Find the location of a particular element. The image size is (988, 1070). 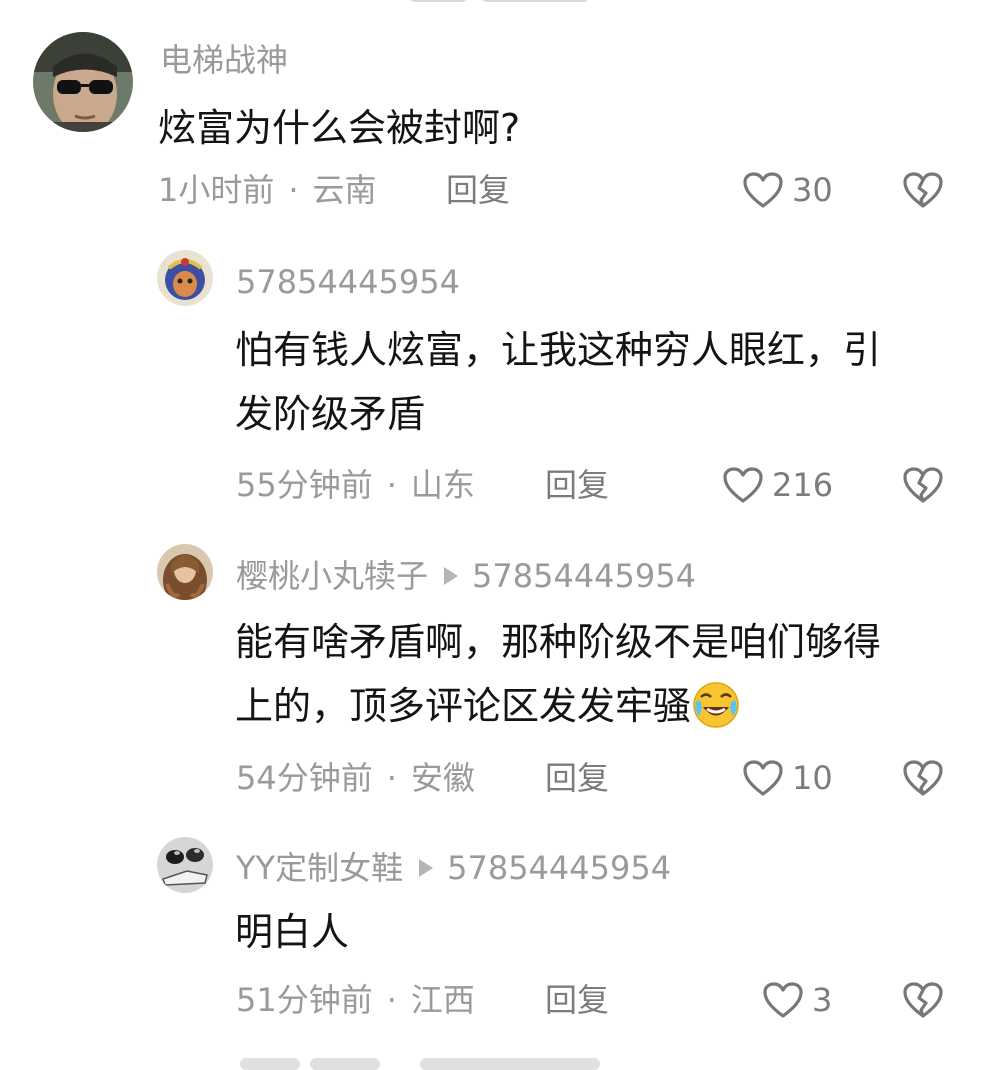

comment-time: 51分钟前 is located at coordinates (304, 1000).